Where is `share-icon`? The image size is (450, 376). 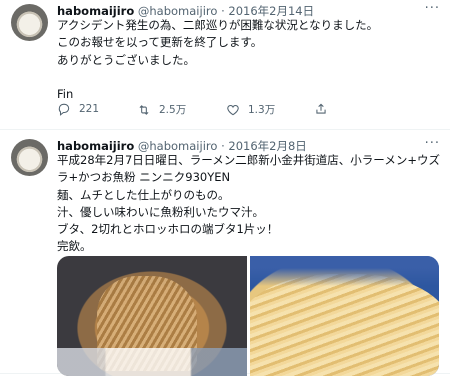
share-icon is located at coordinates (321, 108).